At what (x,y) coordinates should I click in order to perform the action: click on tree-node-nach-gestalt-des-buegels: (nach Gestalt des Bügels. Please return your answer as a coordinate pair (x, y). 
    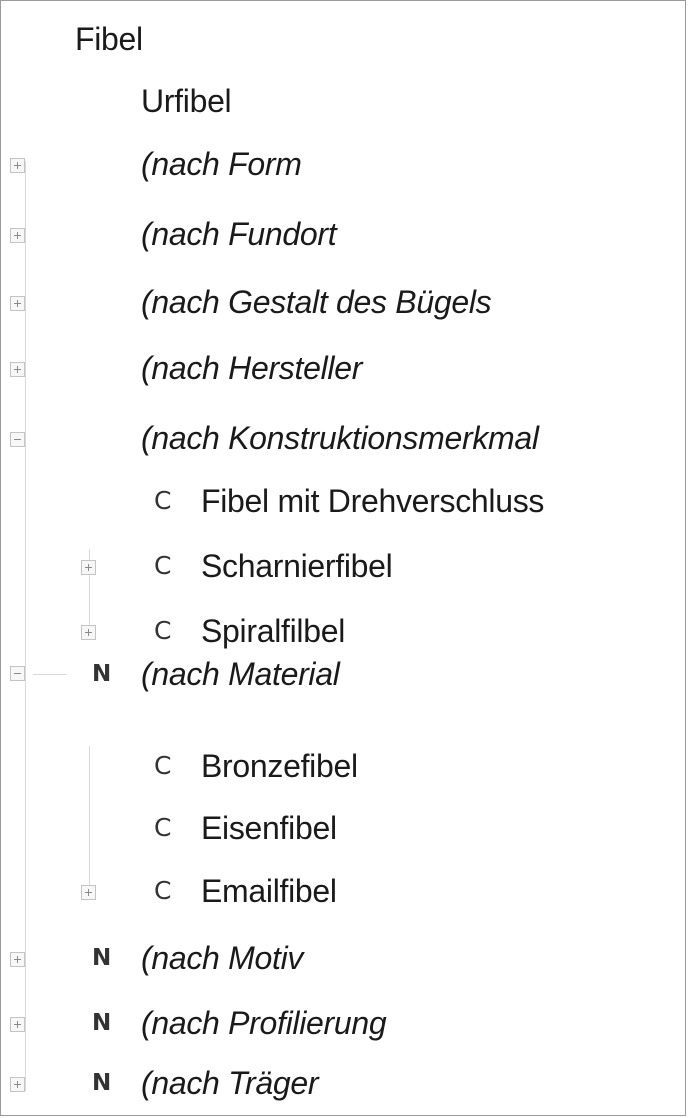
    Looking at the image, I should click on (343, 302).